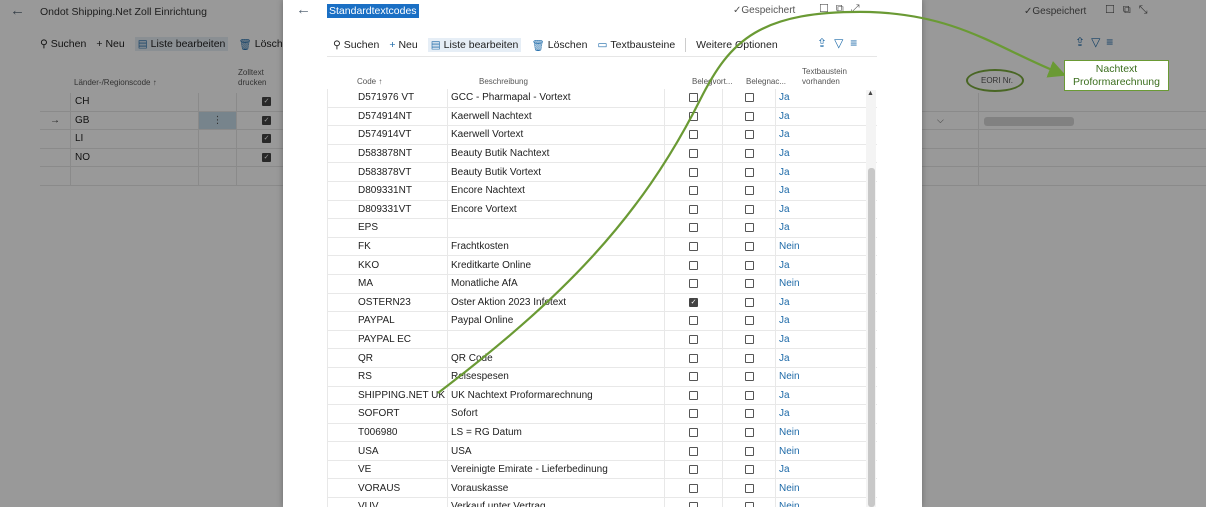  What do you see at coordinates (693, 302) in the screenshot?
I see `checkbox-checked: ✓` at bounding box center [693, 302].